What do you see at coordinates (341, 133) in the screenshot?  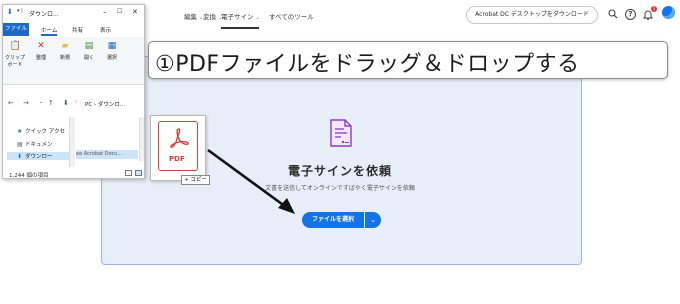 I see `esign-request-icon` at bounding box center [341, 133].